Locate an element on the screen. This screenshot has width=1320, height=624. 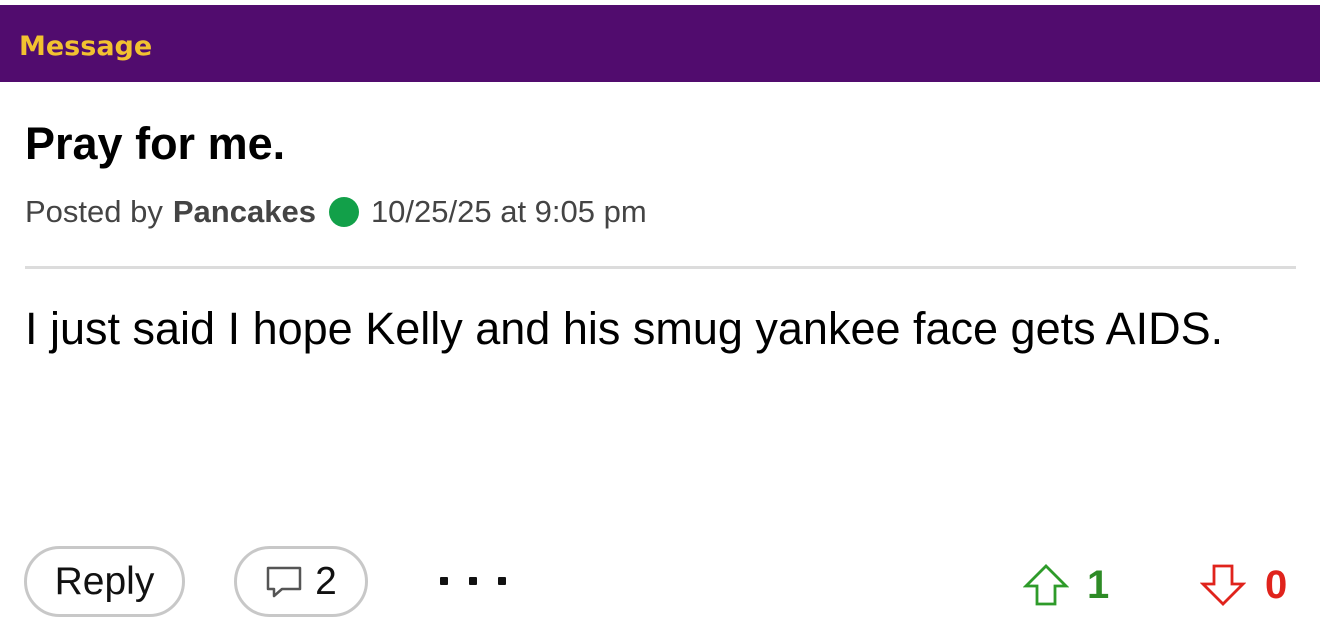
arrow-down-icon is located at coordinates (1223, 585).